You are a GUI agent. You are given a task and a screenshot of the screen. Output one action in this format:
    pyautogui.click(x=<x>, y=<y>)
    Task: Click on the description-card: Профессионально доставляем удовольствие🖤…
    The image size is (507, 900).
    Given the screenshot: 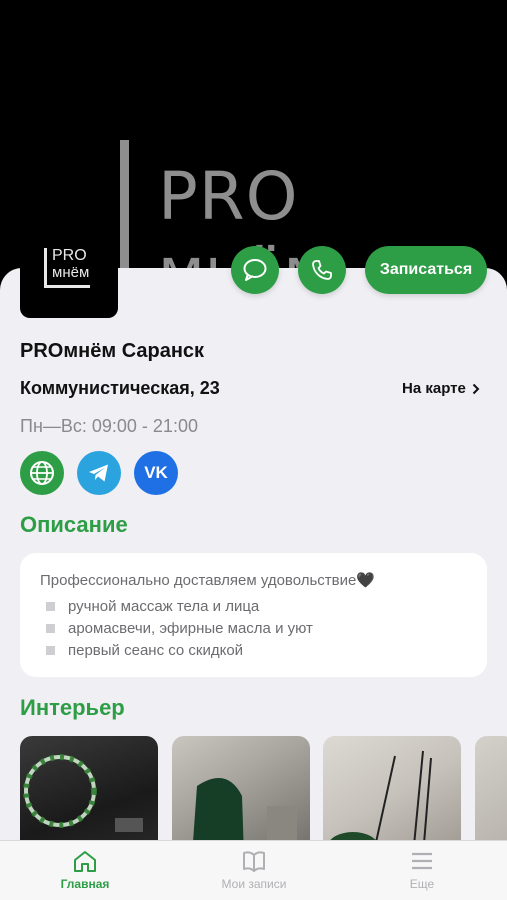 What is the action you would take?
    pyautogui.click(x=253, y=615)
    